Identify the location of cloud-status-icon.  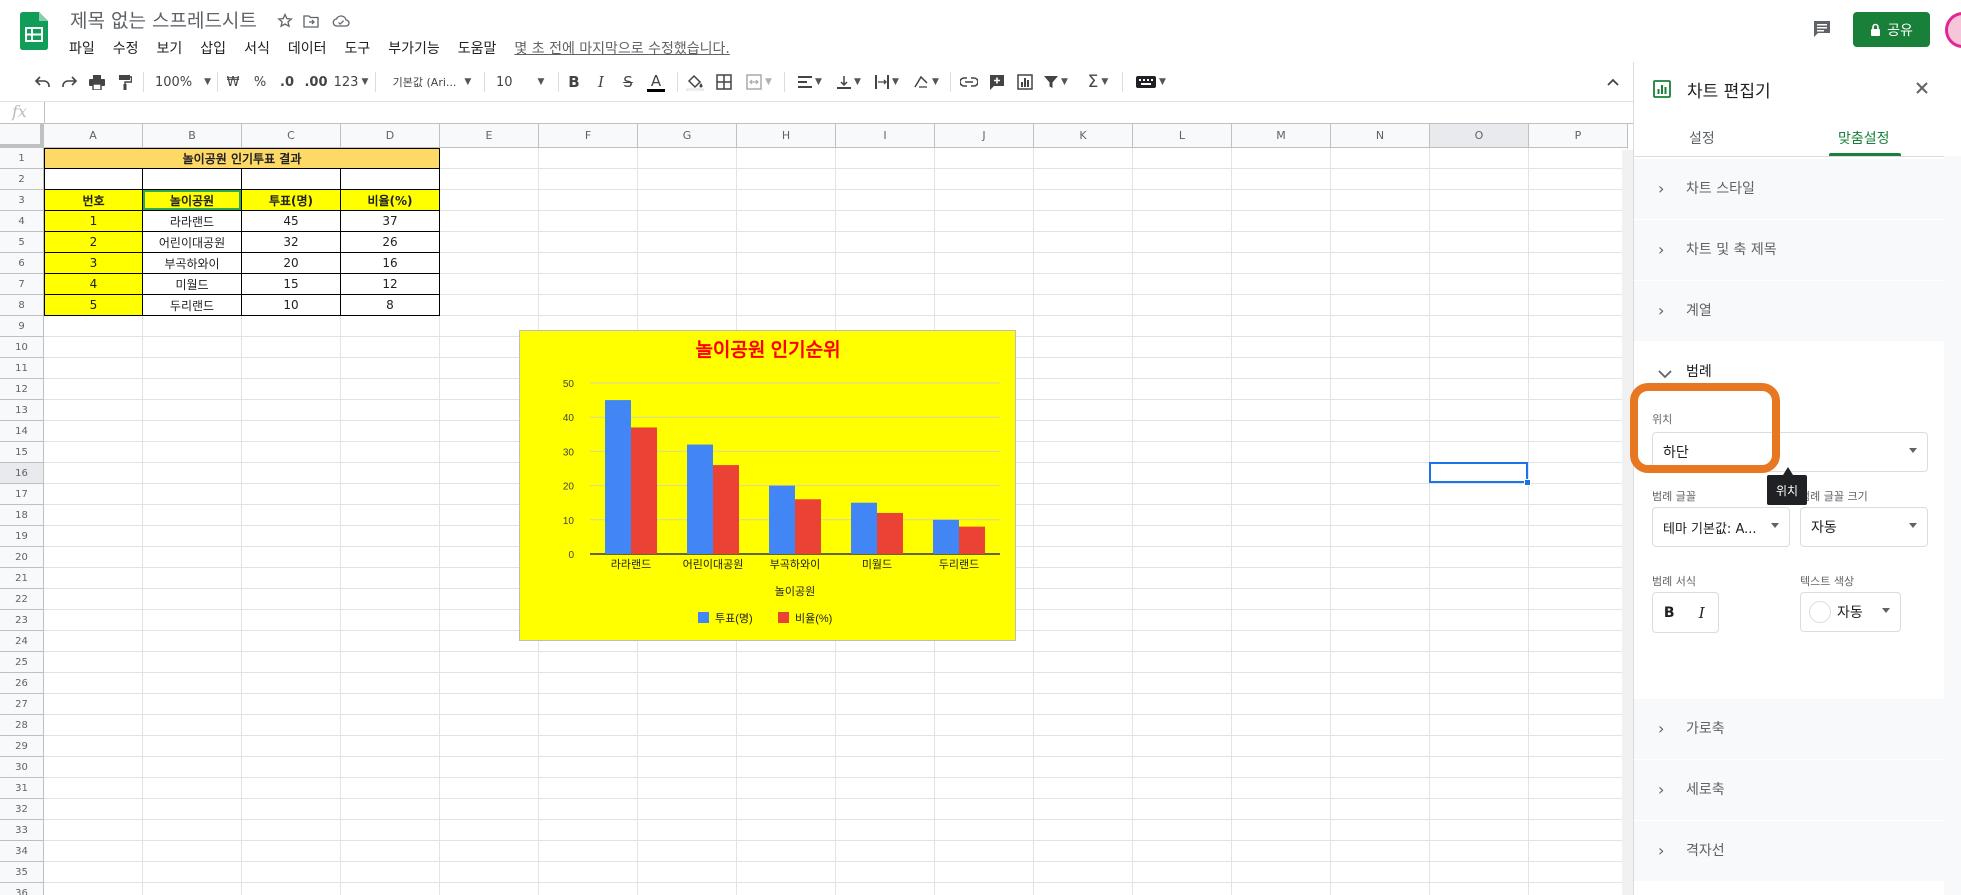
(341, 21).